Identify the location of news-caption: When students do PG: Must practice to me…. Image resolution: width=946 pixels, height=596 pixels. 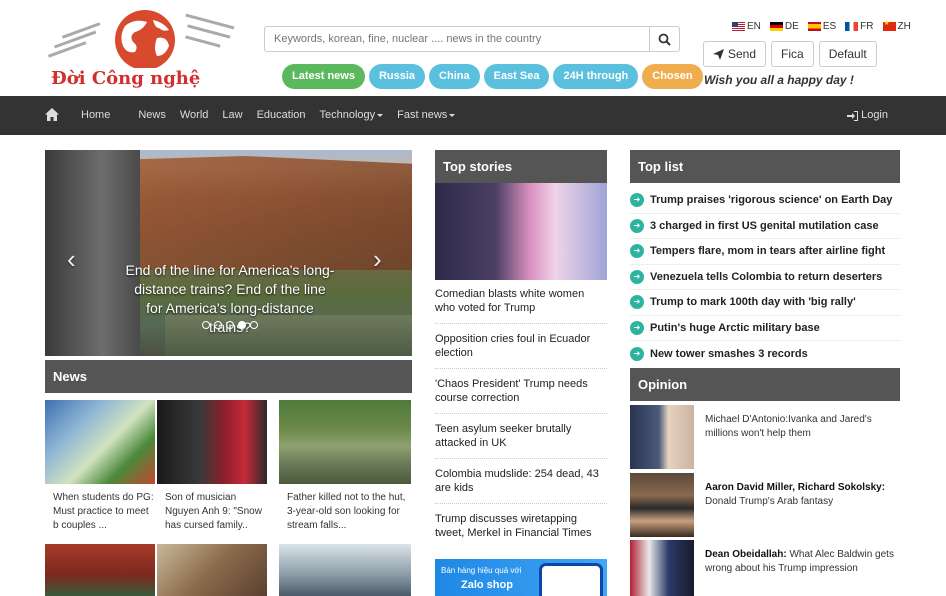
(100, 512).